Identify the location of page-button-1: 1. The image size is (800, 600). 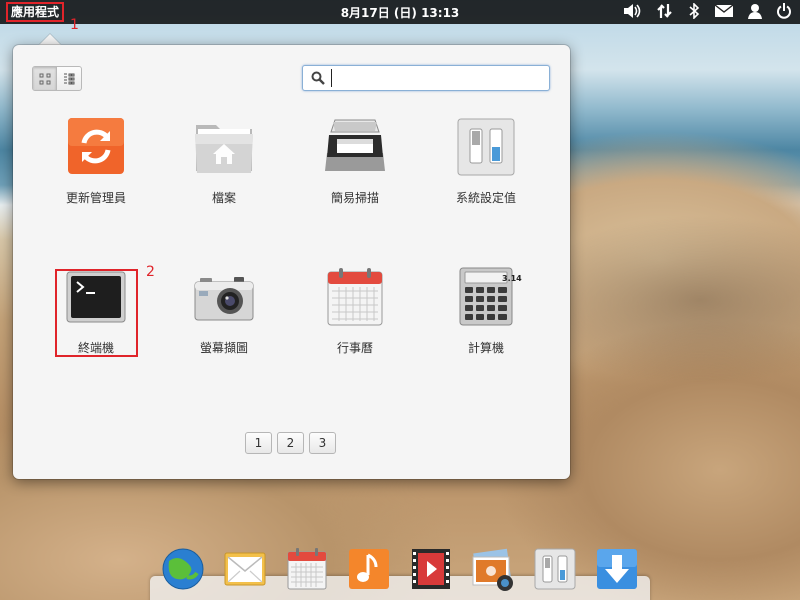
(258, 443).